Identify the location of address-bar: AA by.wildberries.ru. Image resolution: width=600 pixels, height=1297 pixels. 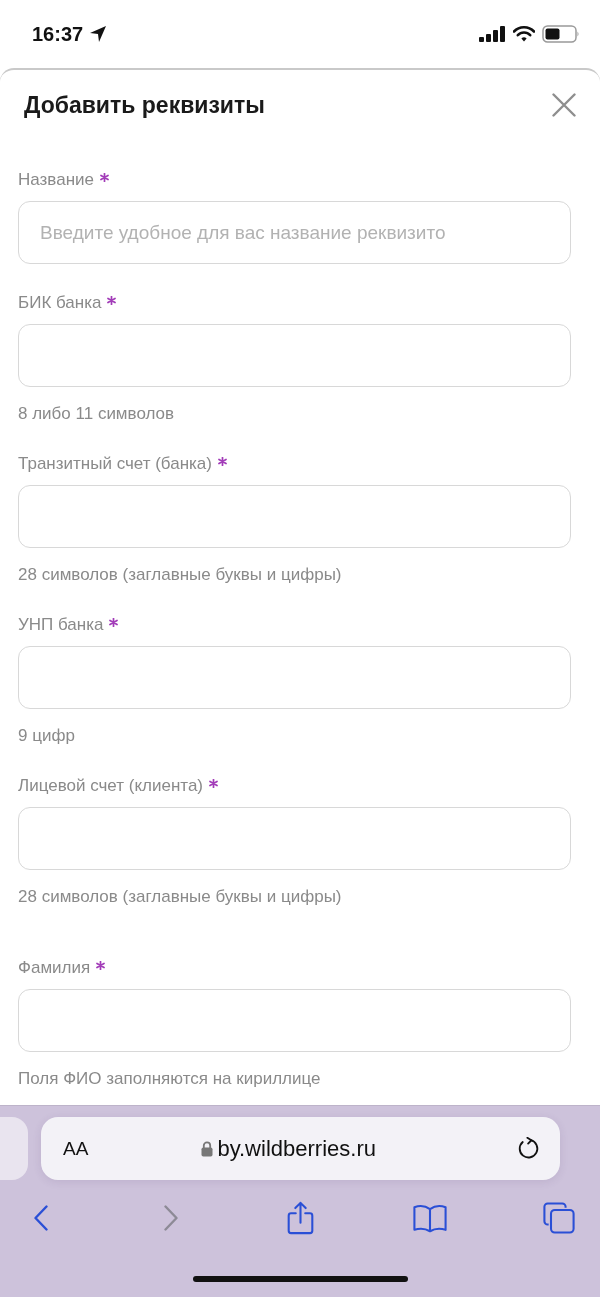
(300, 1148).